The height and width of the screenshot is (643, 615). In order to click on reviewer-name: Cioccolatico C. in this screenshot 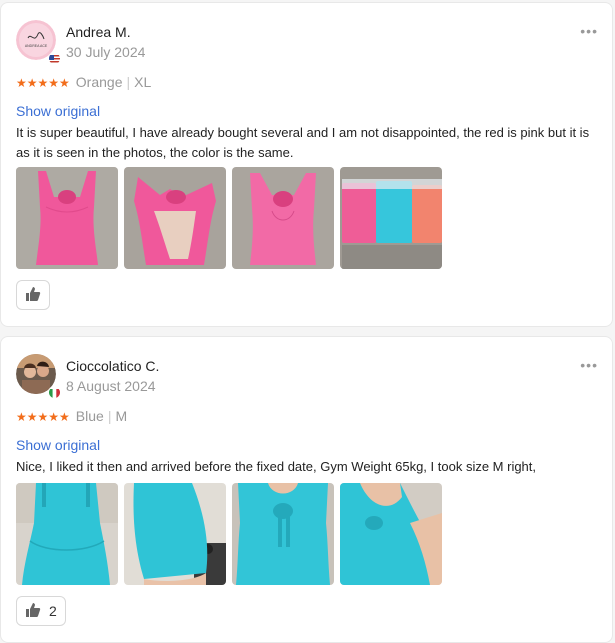, I will do `click(113, 366)`.